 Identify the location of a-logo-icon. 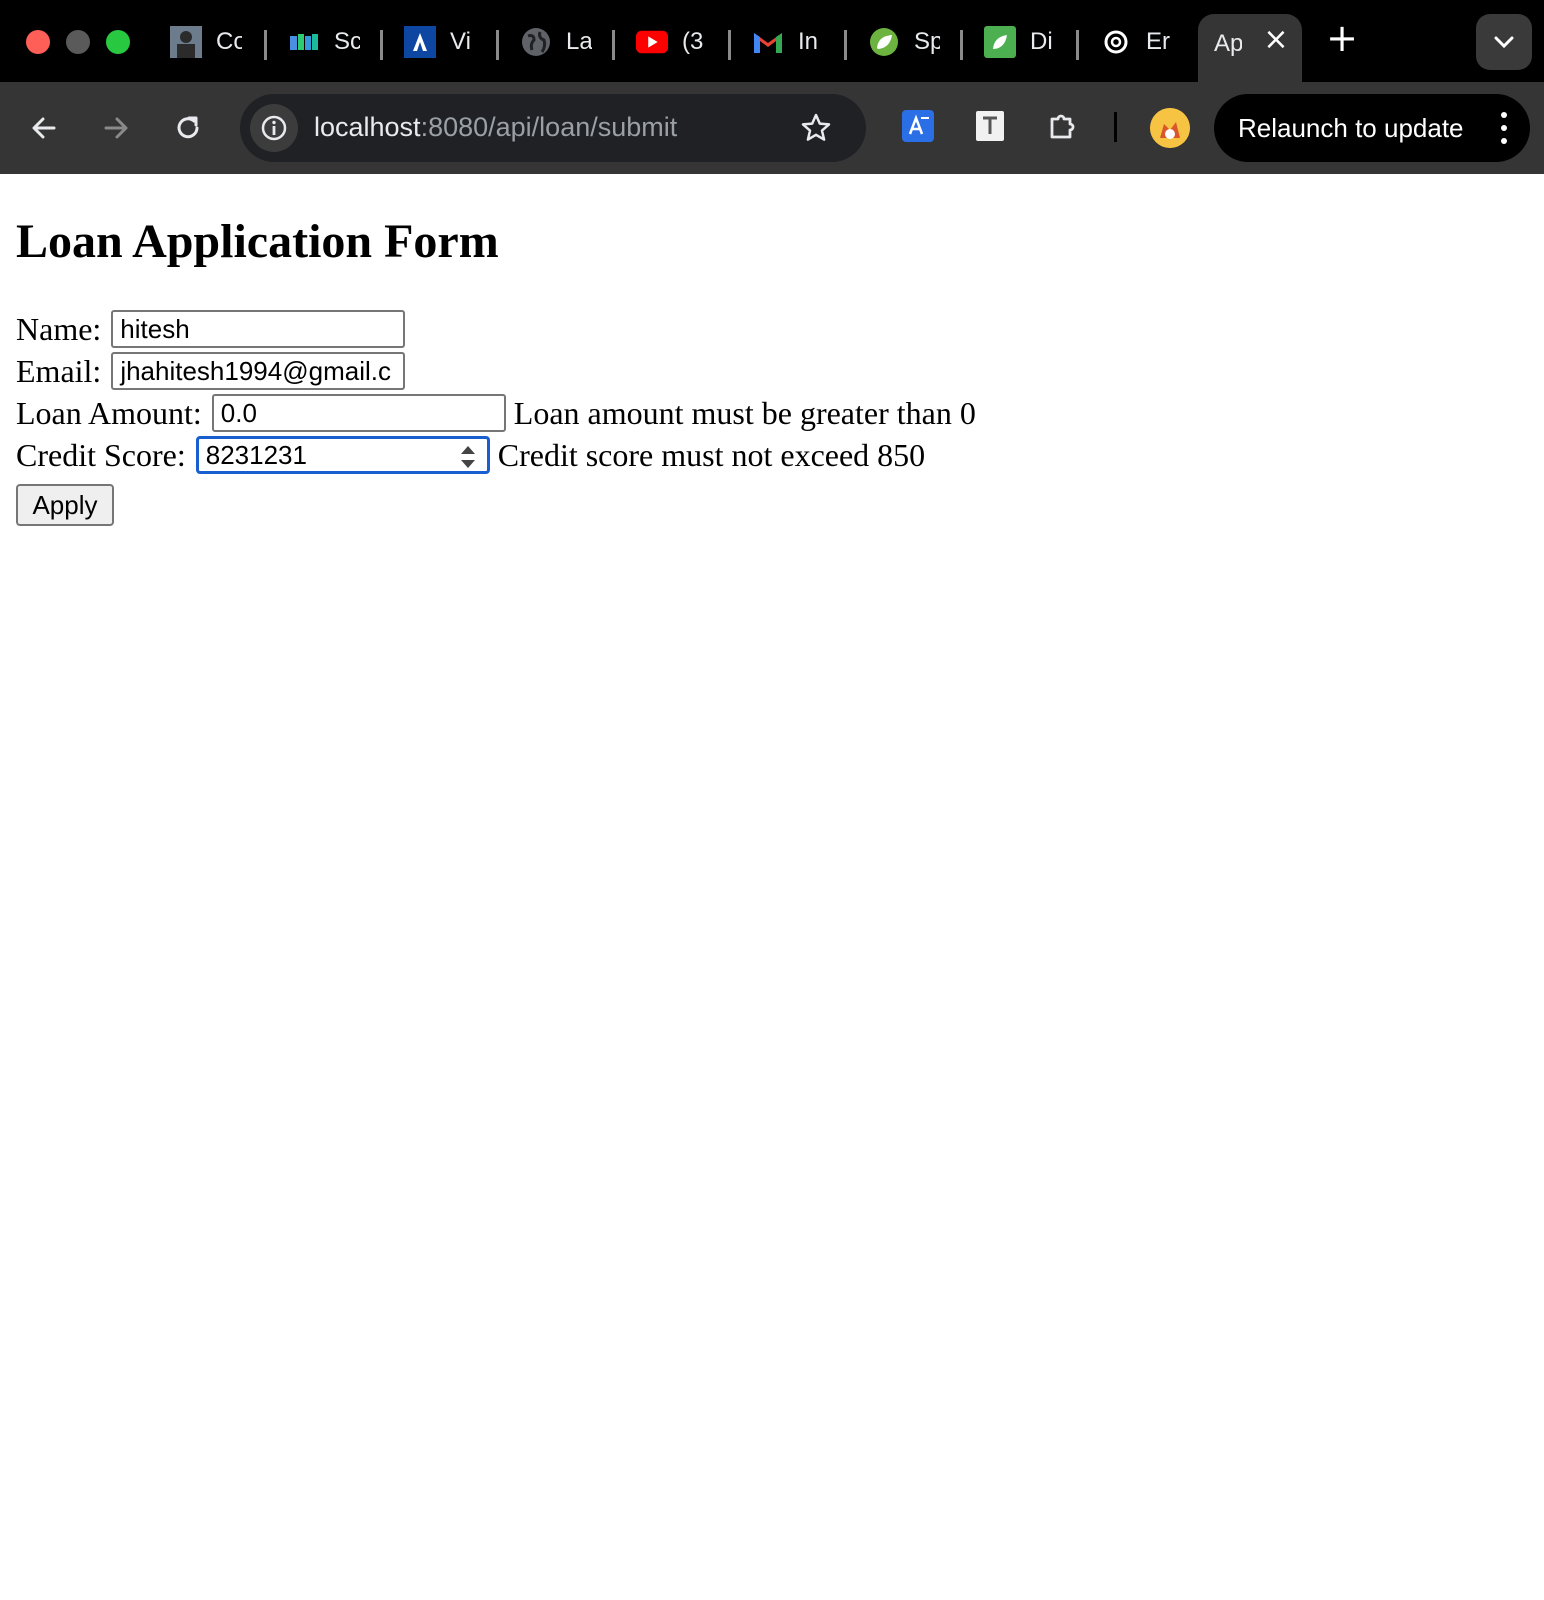
(420, 42).